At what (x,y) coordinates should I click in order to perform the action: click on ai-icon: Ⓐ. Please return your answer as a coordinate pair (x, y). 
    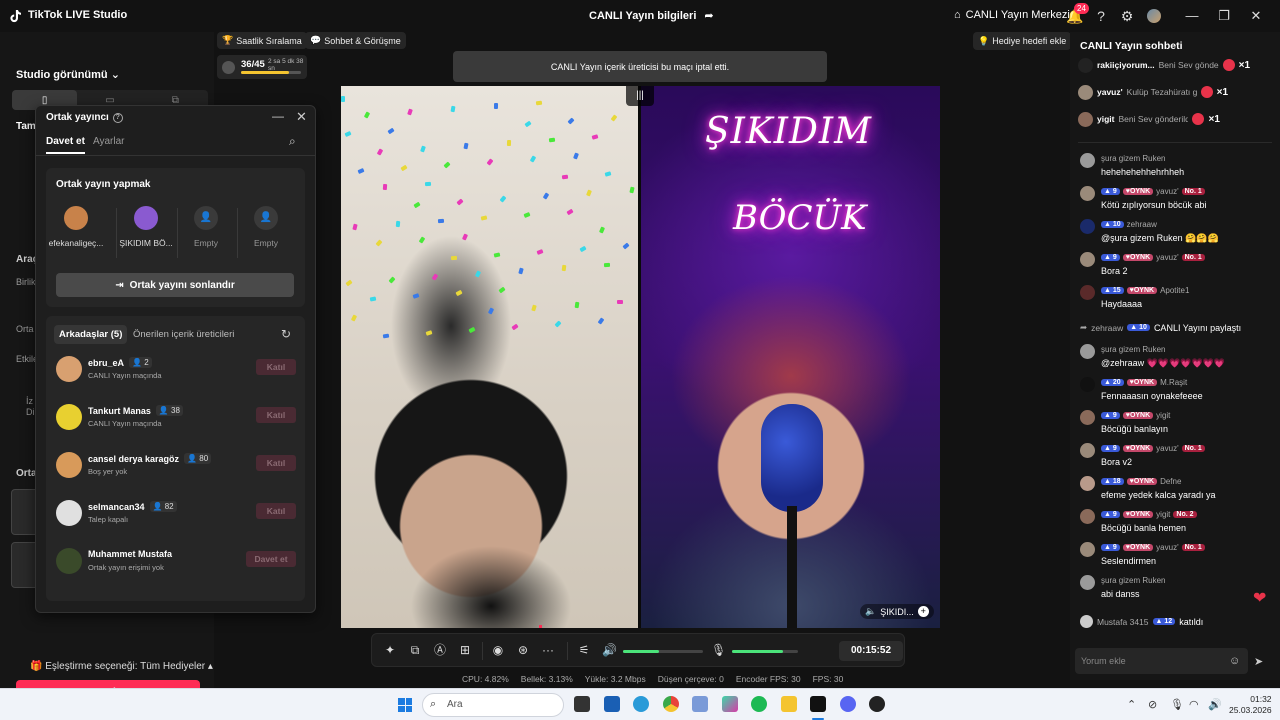
    Looking at the image, I should click on (440, 650).